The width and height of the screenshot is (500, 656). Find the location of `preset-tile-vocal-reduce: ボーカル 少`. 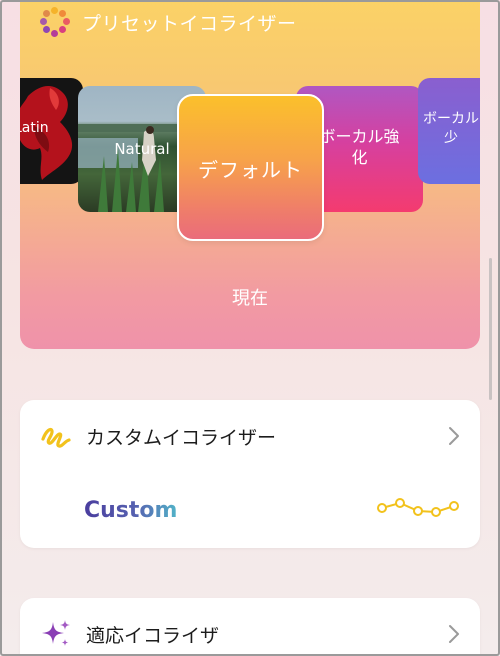

preset-tile-vocal-reduce: ボーカル 少 is located at coordinates (449, 131).